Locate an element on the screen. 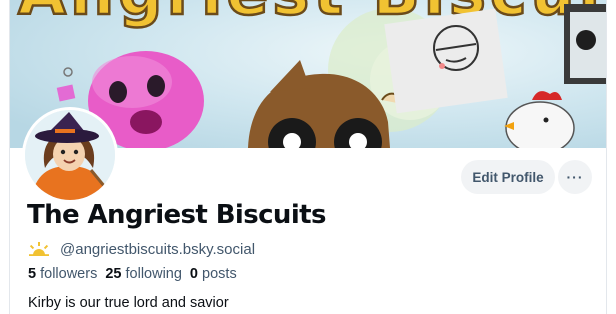 Image resolution: width=616 pixels, height=314 pixels. profile-handle: @angriestbiscuits.bsky.social is located at coordinates (157, 249).